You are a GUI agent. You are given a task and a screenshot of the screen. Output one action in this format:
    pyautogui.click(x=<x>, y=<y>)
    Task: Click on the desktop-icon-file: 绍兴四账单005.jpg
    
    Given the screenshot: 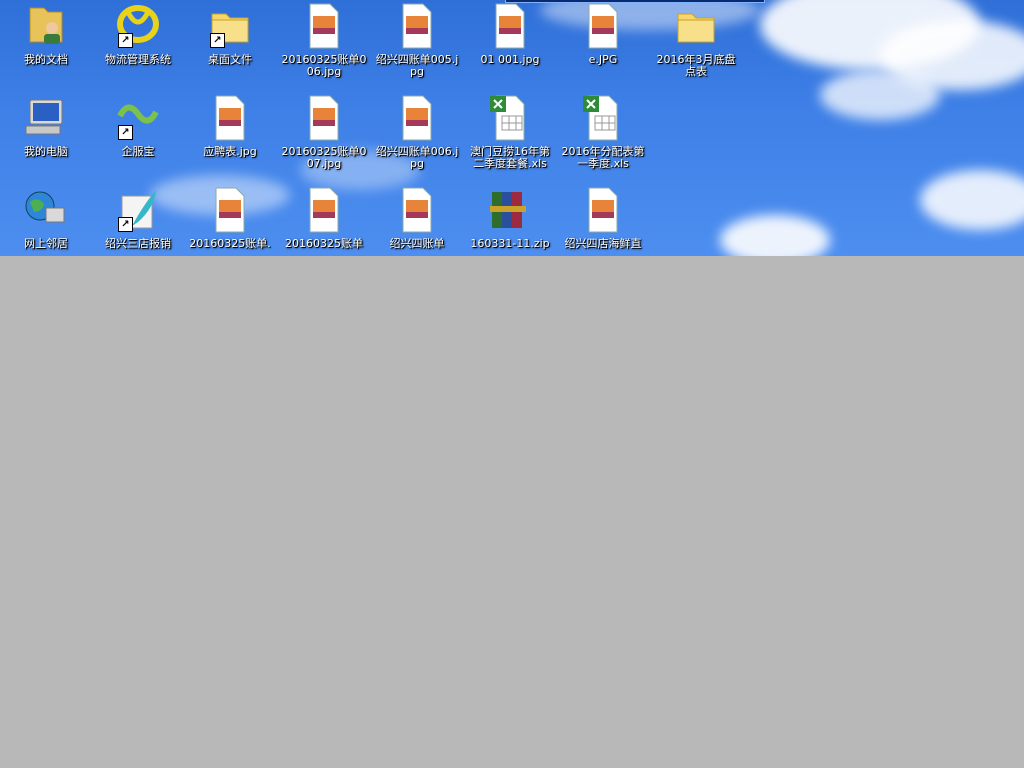 What is the action you would take?
    pyautogui.click(x=417, y=45)
    